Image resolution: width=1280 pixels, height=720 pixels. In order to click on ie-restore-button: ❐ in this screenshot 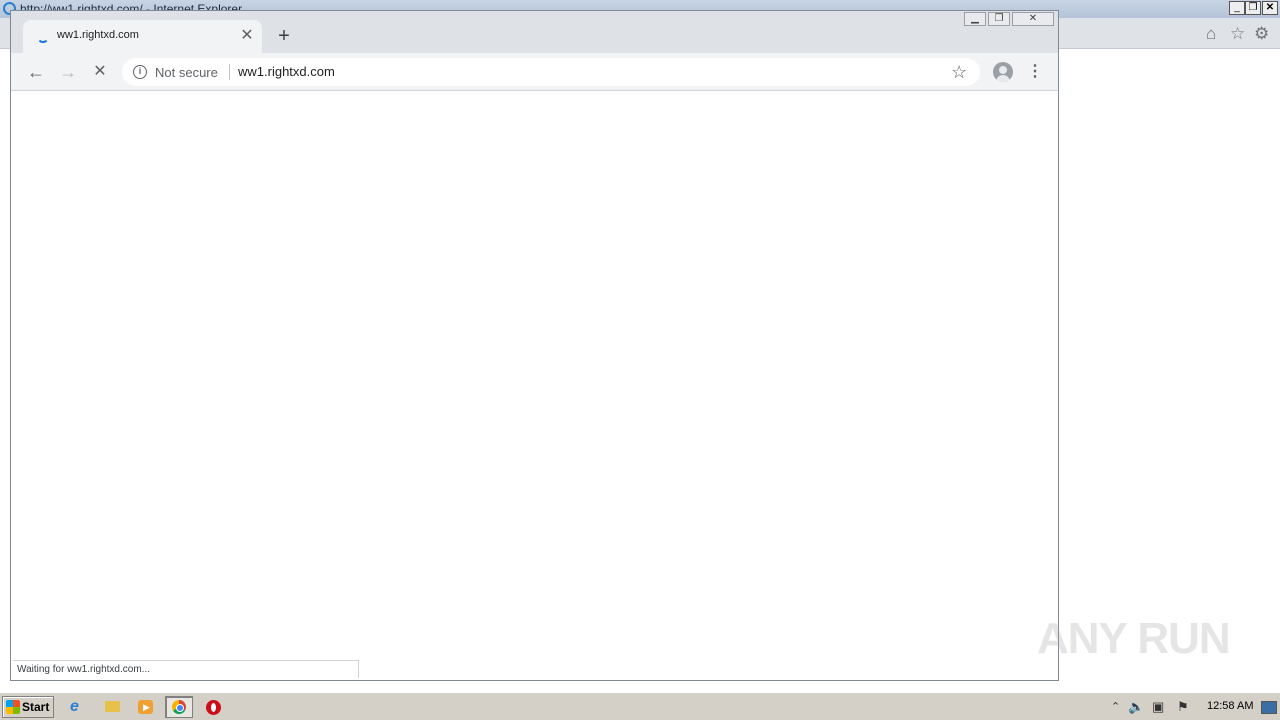, I will do `click(1253, 8)`.